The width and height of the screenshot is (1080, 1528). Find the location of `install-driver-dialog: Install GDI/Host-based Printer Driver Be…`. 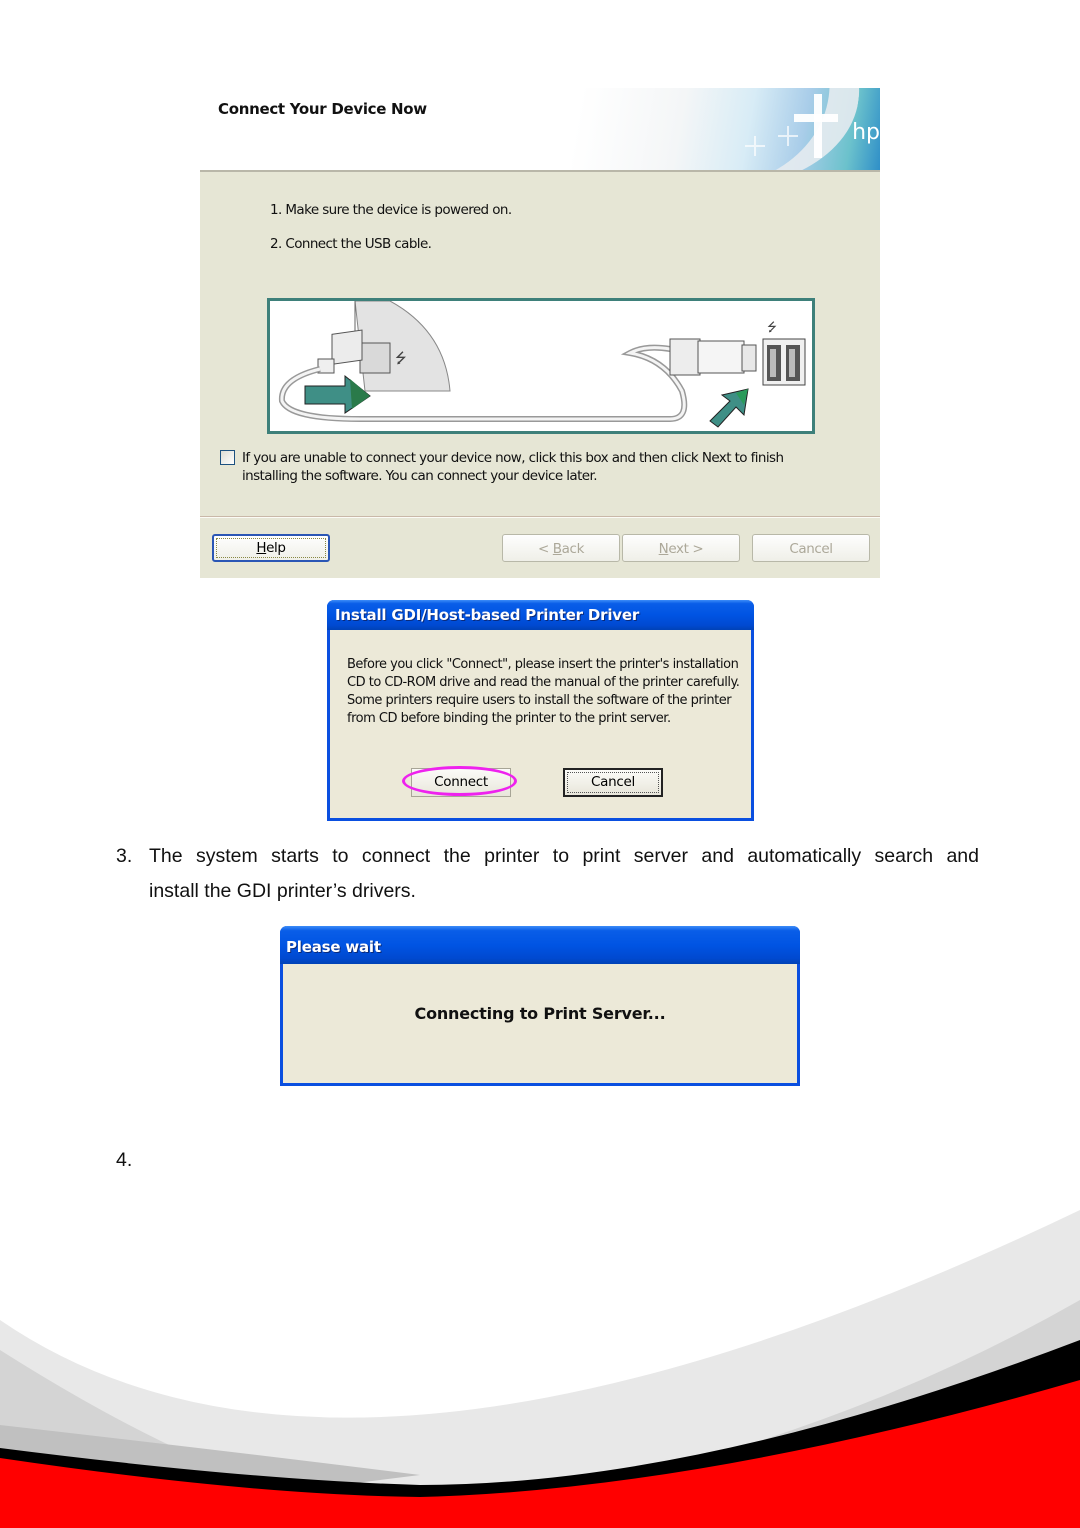

install-driver-dialog: Install GDI/Host-based Printer Driver Be… is located at coordinates (540, 710).